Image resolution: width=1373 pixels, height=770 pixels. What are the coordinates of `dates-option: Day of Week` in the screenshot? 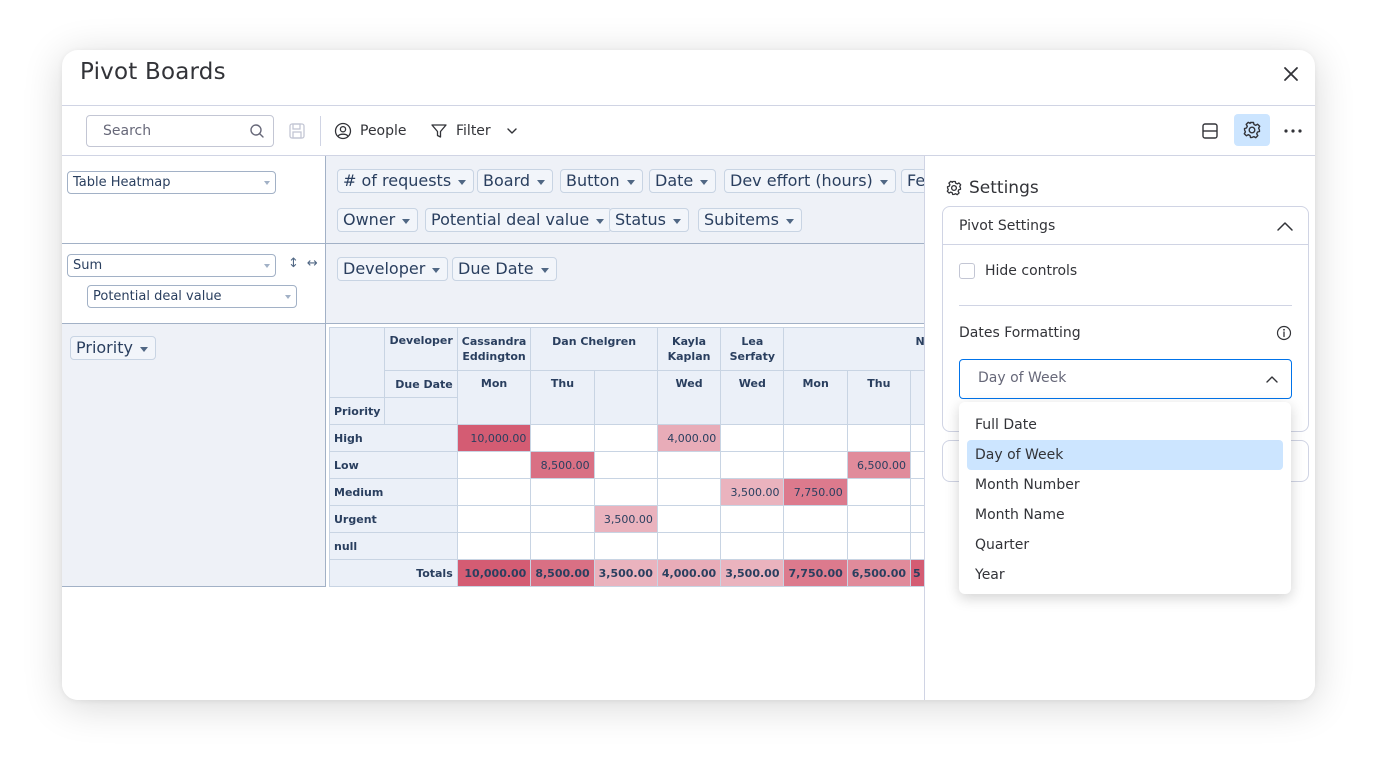 It's located at (1125, 455).